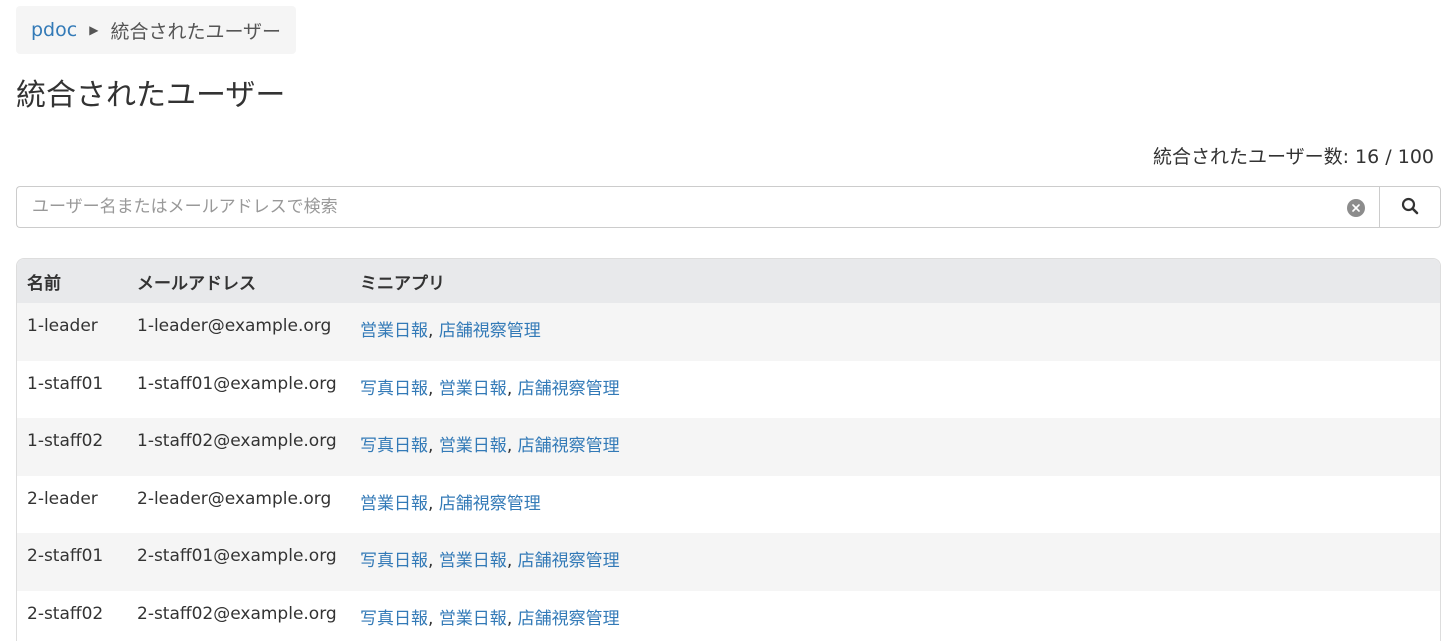 The width and height of the screenshot is (1455, 641). I want to click on breadcrumb-current: 統合されたユーザー, so click(196, 31).